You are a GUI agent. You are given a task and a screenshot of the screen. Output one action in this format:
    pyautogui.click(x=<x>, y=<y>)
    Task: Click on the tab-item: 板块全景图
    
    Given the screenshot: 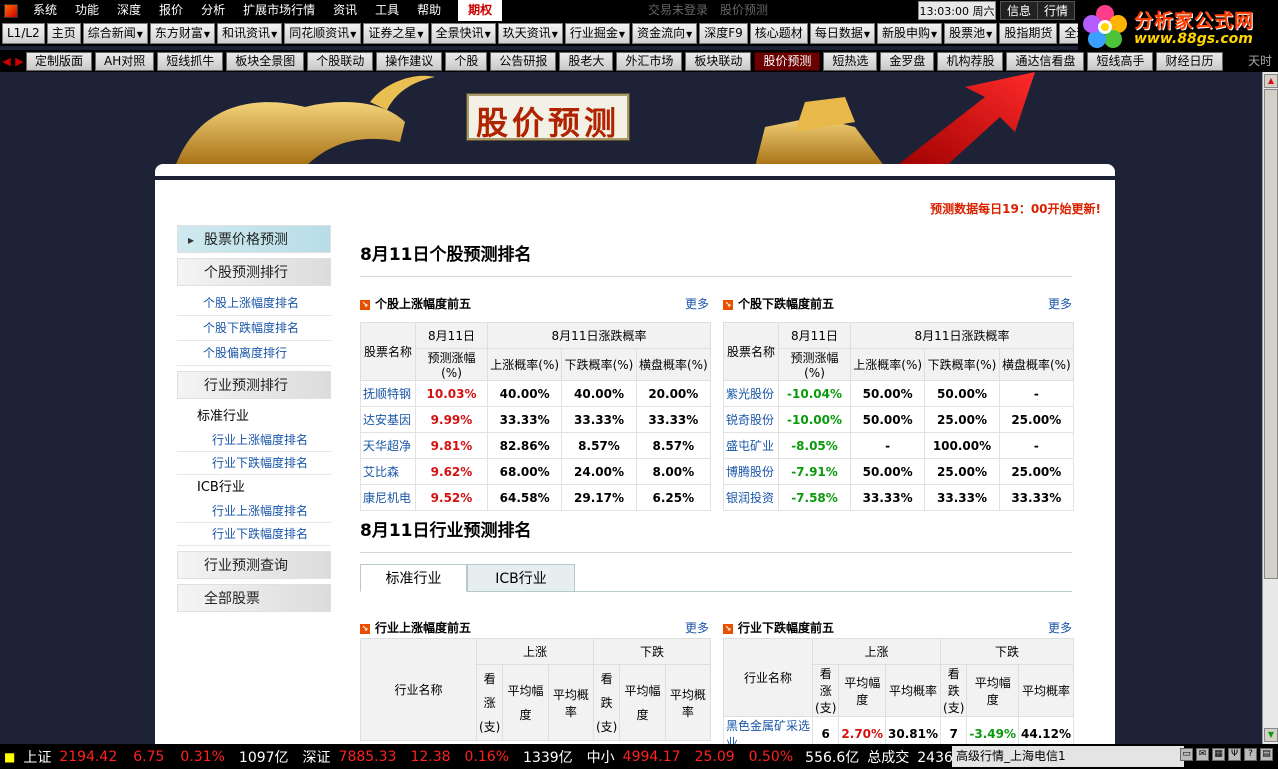 What is the action you would take?
    pyautogui.click(x=265, y=61)
    